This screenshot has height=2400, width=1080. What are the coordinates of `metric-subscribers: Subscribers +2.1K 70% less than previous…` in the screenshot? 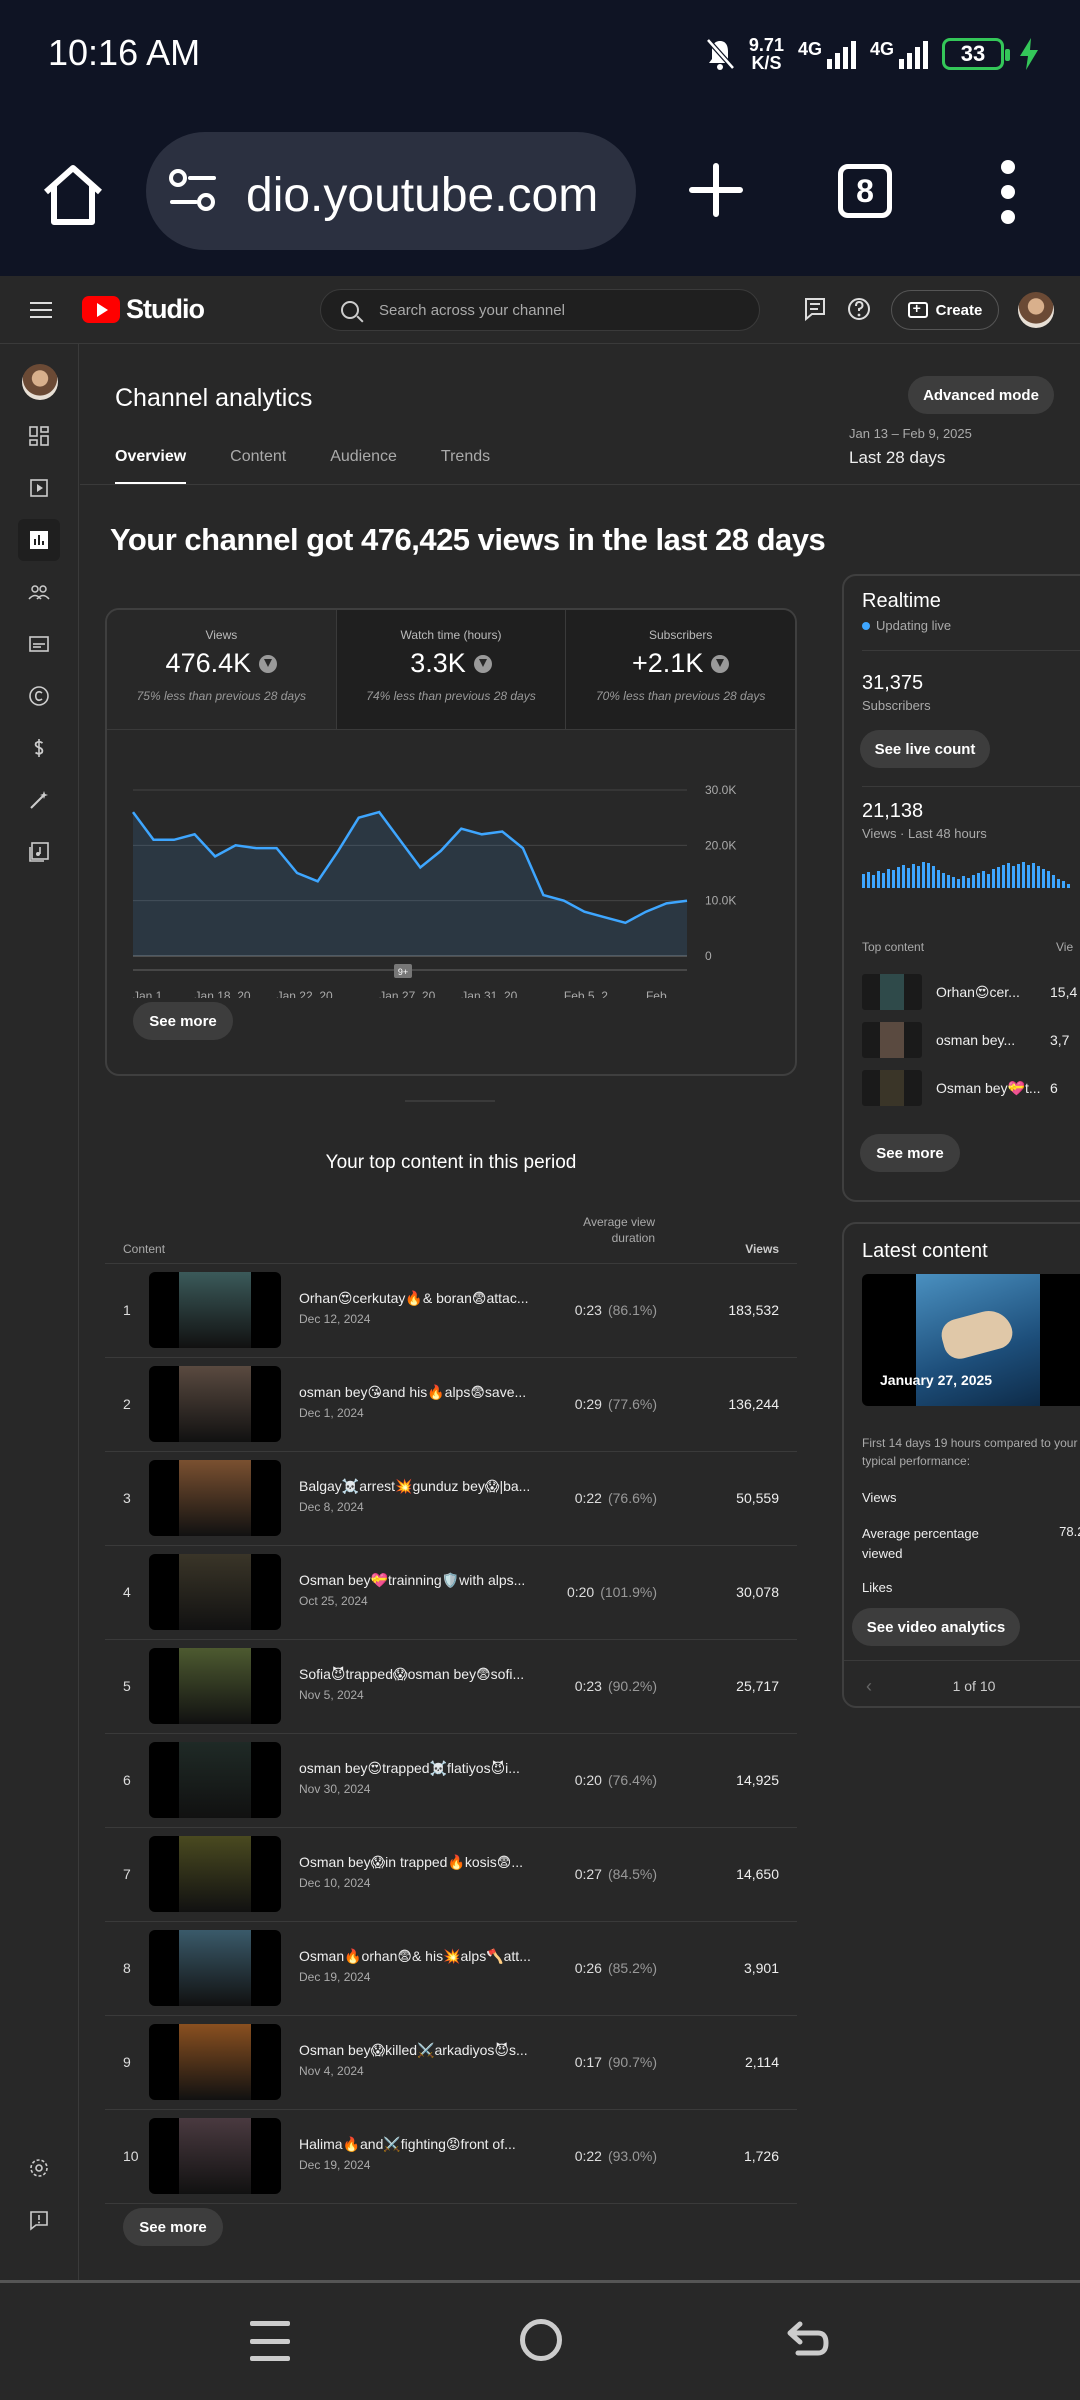 It's located at (680, 669).